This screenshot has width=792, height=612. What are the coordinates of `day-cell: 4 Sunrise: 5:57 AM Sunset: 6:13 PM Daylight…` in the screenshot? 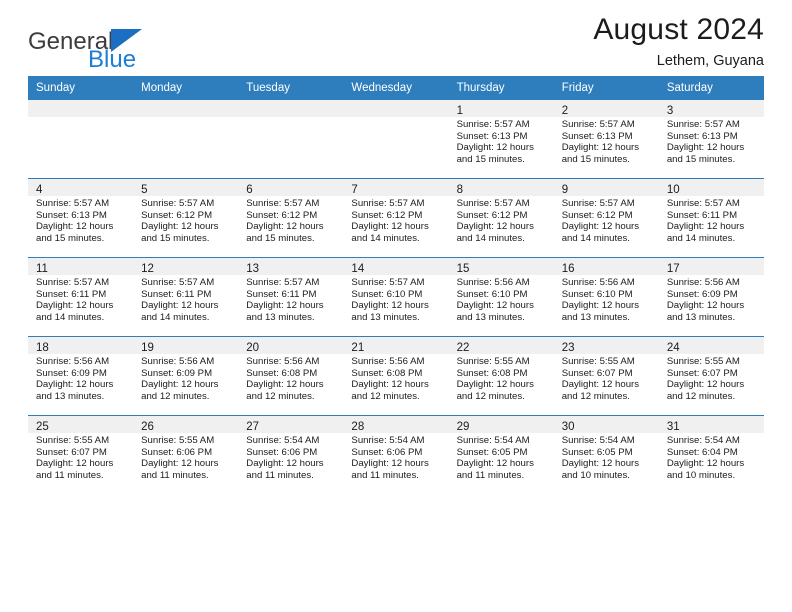 It's located at (81, 218).